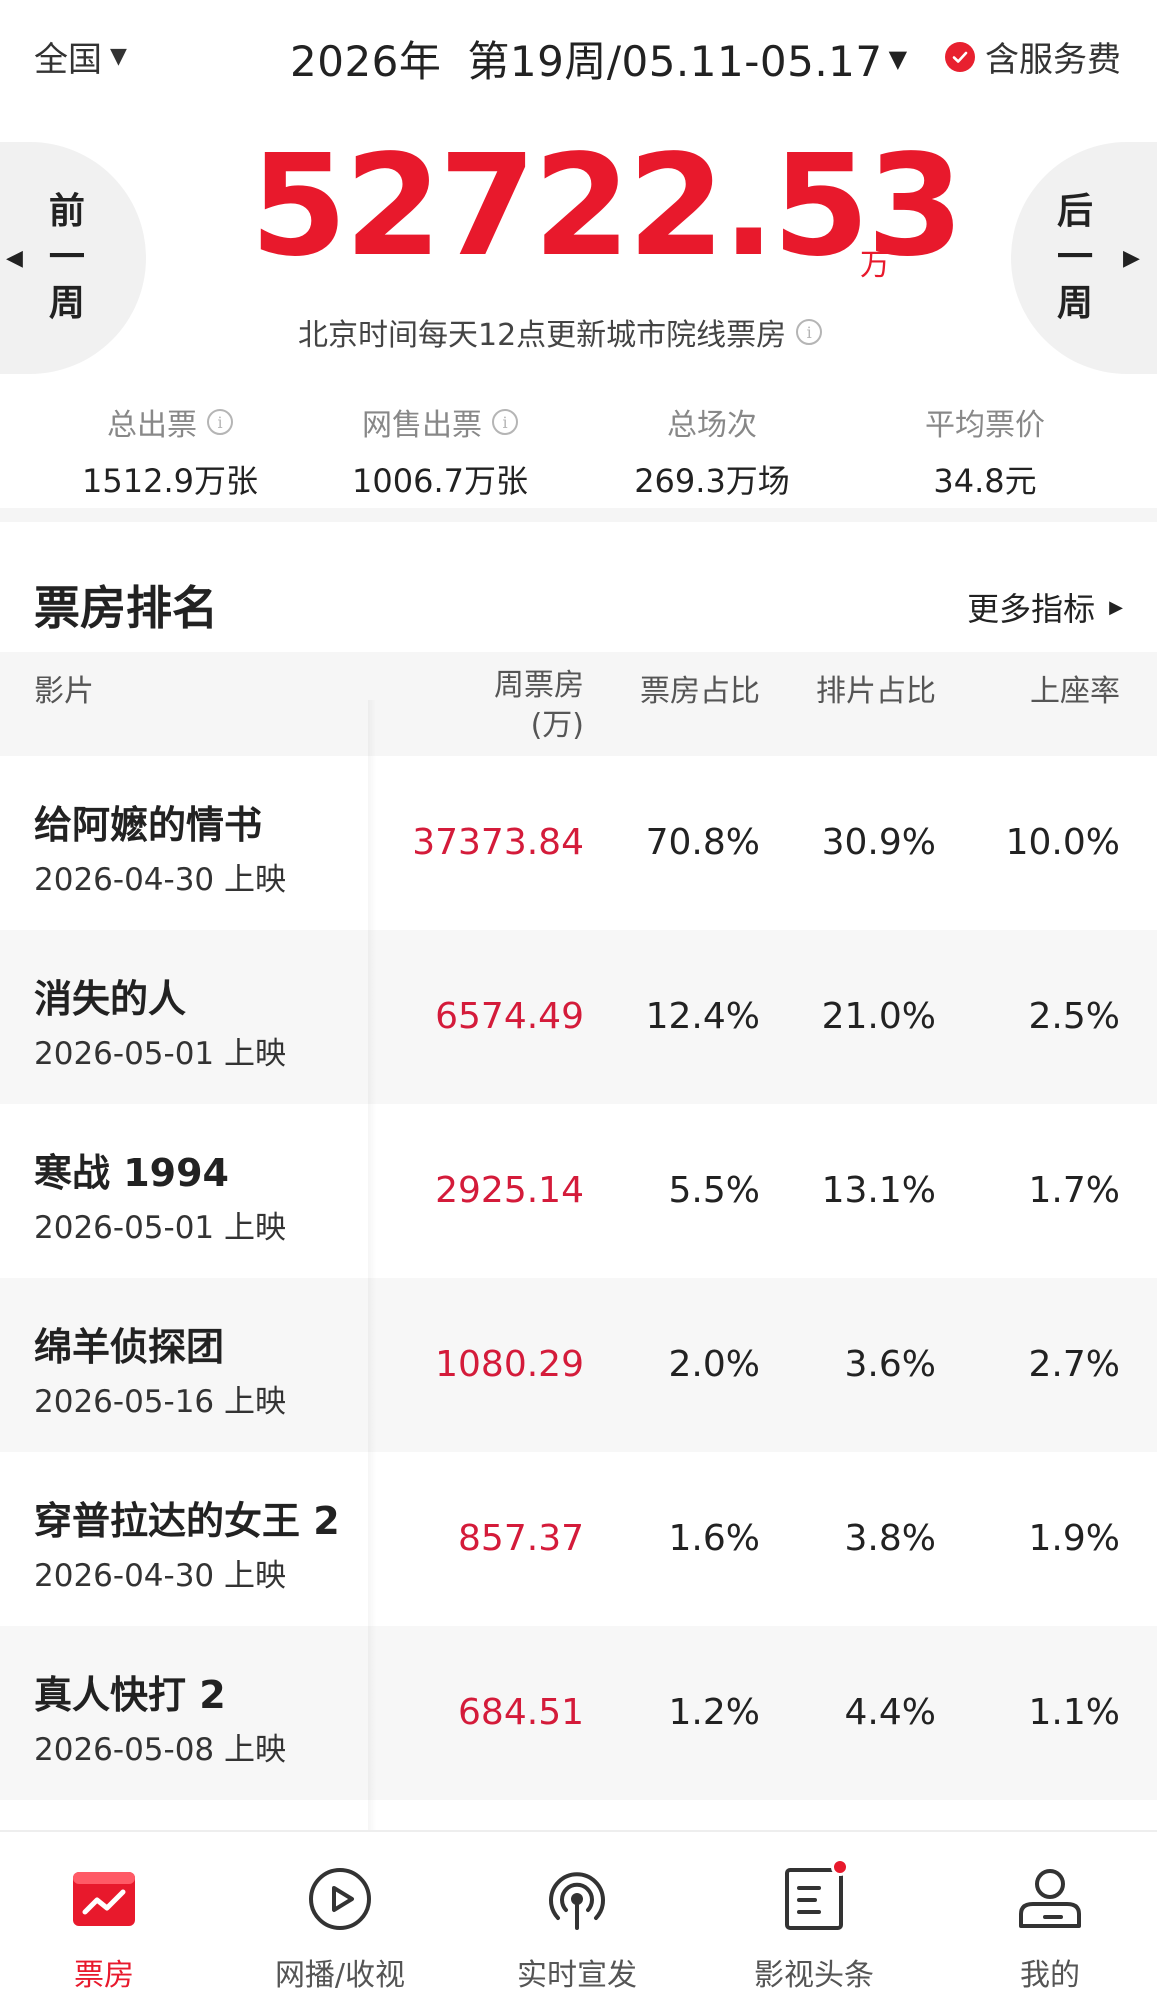 The width and height of the screenshot is (1157, 2010). I want to click on box-share-value: 12.4%, so click(702, 1016).